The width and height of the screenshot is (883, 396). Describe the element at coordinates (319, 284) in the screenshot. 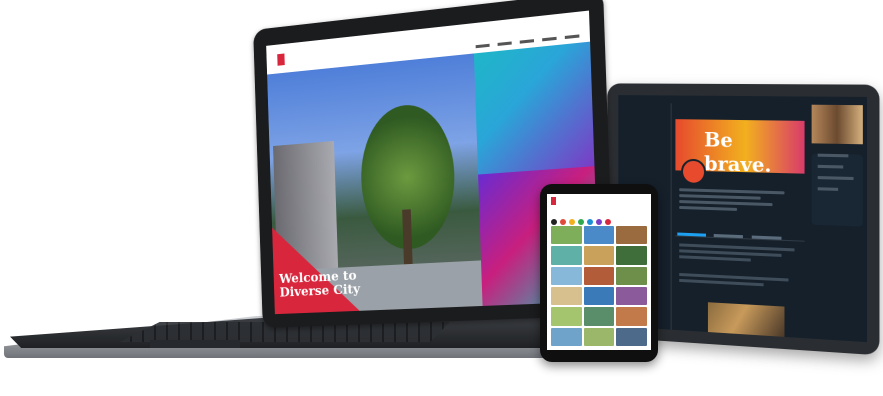

I see `hero-title: Welcome to Diverse City` at that location.